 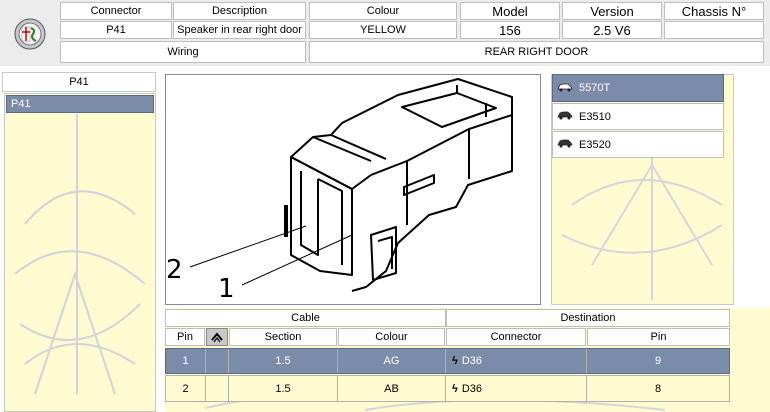 What do you see at coordinates (116, 11) in the screenshot?
I see `connector-label: Connector` at bounding box center [116, 11].